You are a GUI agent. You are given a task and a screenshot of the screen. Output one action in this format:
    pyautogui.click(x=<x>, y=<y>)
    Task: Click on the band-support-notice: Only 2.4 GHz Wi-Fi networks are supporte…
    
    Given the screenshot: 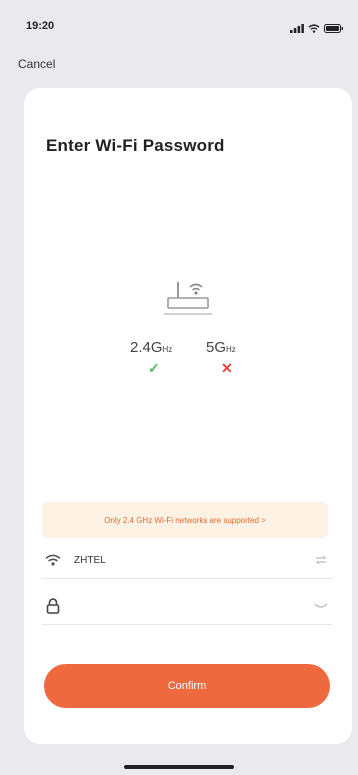 What is the action you would take?
    pyautogui.click(x=185, y=520)
    